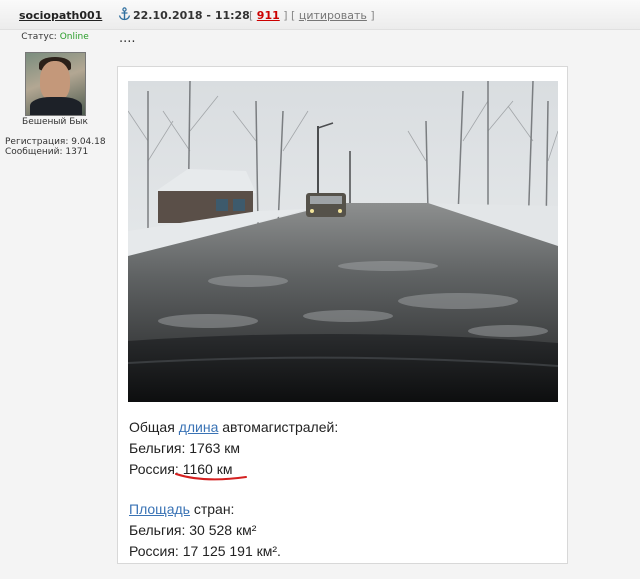  Describe the element at coordinates (205, 551) in the screenshot. I see `text-line-russia-area: Россия: 17 125 191 км².` at that location.